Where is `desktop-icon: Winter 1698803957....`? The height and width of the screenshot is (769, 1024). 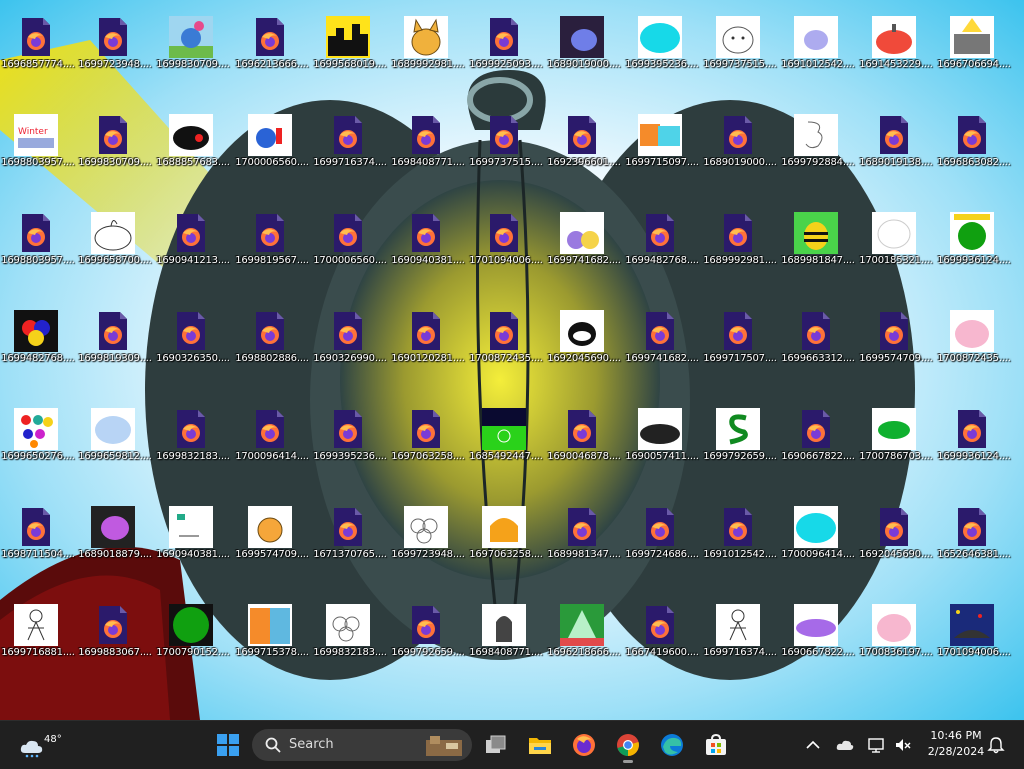 desktop-icon: Winter 1698803957.... is located at coordinates (37, 142).